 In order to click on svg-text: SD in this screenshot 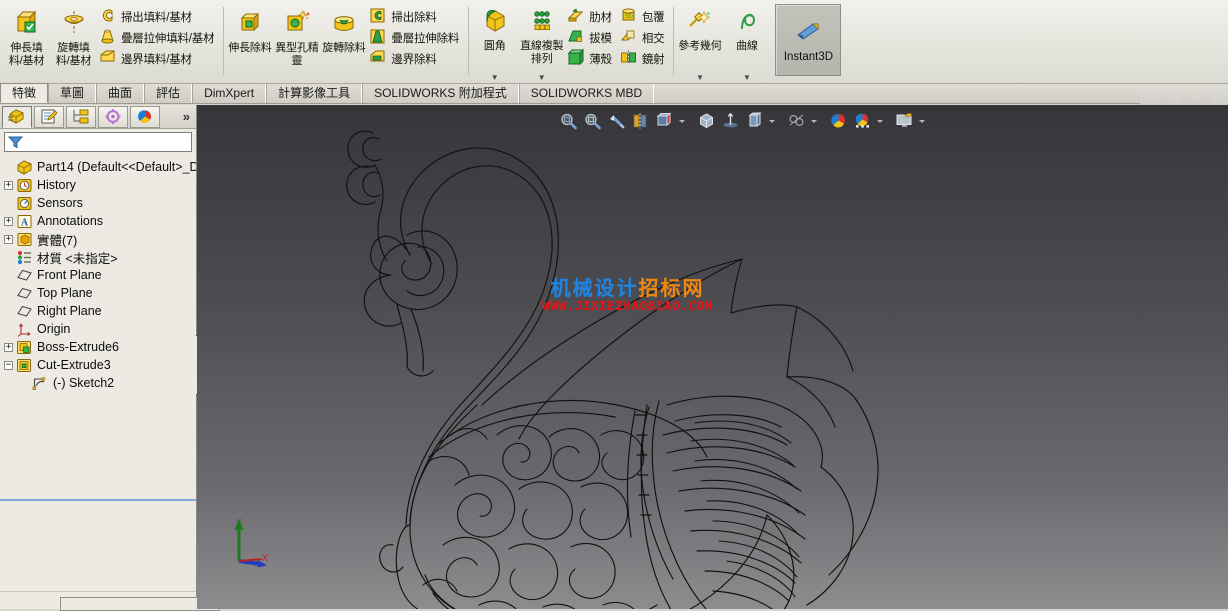, I will do `click(629, 17)`.